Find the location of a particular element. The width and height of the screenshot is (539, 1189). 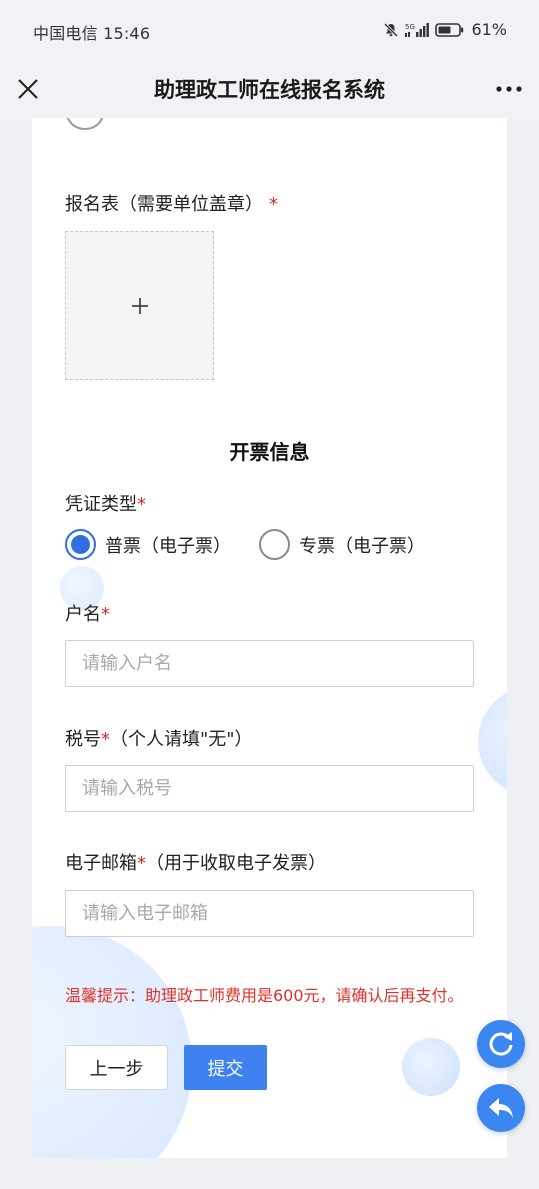

account-name-label: 户名* is located at coordinates (87, 613).